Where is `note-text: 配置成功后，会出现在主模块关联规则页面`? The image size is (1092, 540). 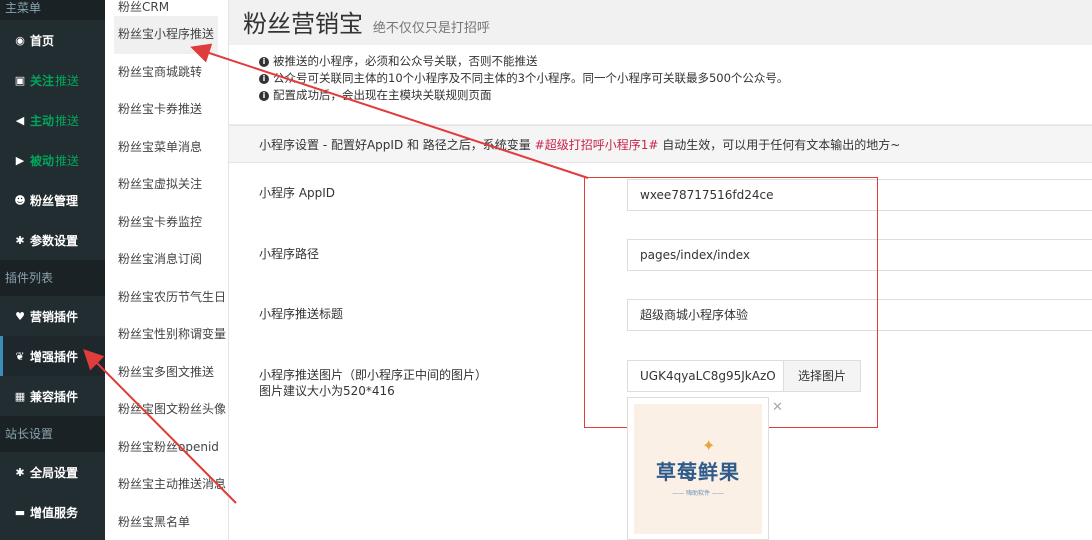 note-text: 配置成功后，会出现在主模块关联规则页面 is located at coordinates (382, 95).